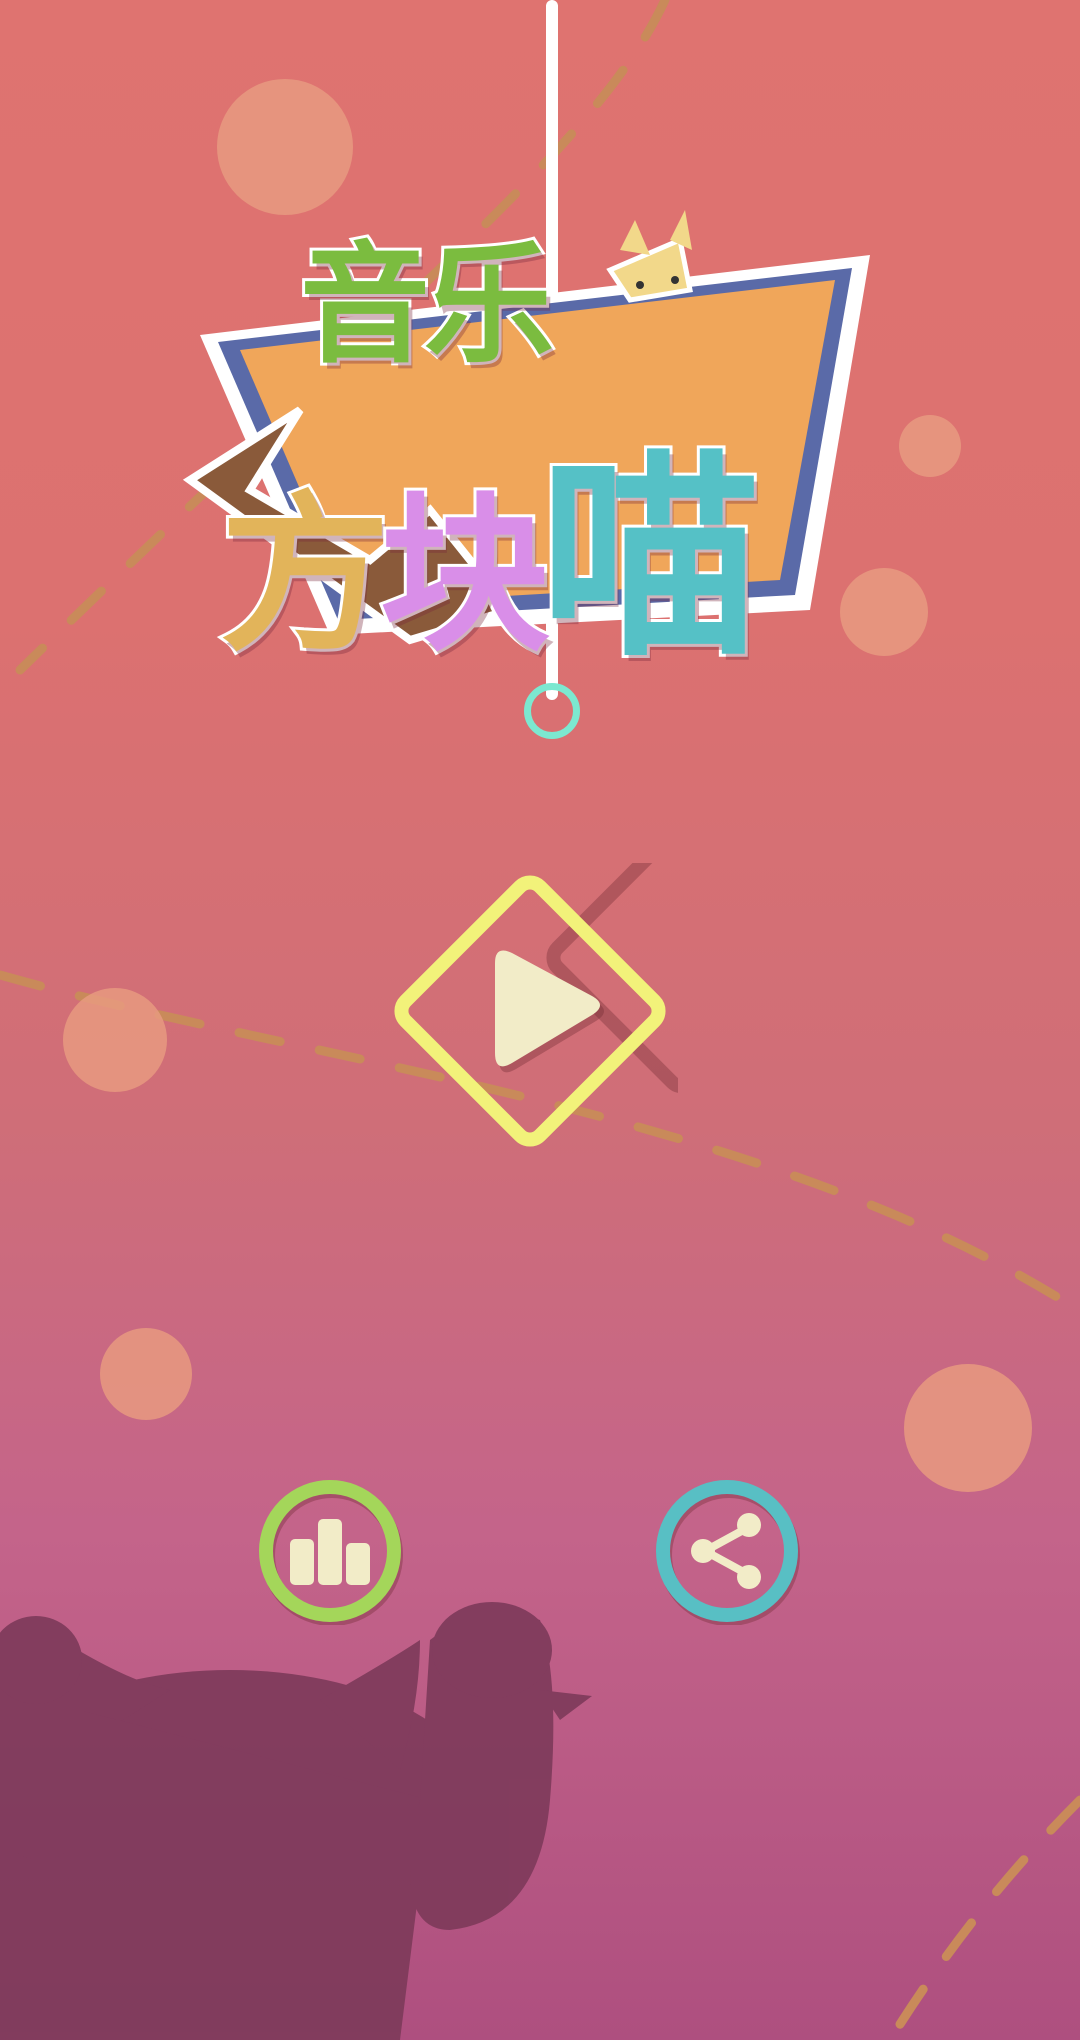 The width and height of the screenshot is (1080, 2040). I want to click on logo-title-line1: 音乐, so click(427, 305).